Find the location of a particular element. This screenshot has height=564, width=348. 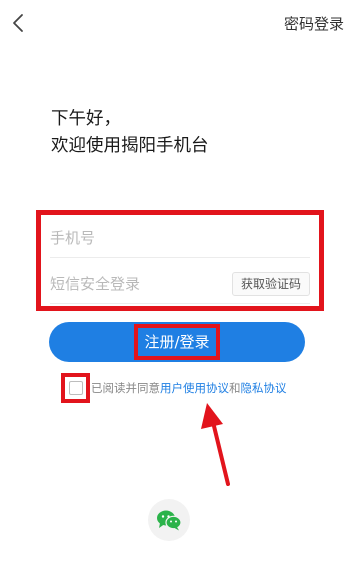

back-button is located at coordinates (18, 23).